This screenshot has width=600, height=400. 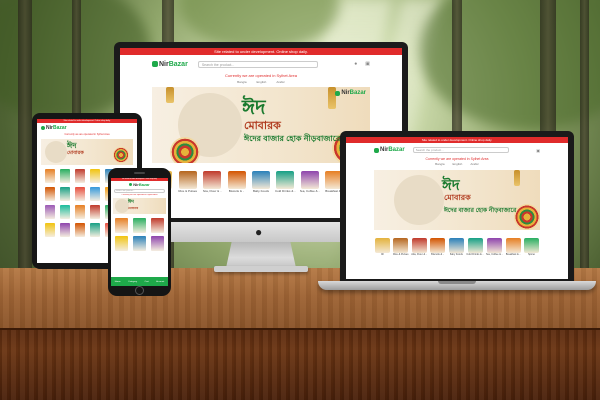 I want to click on category-item: Breakfast & .., so click(x=513, y=247).